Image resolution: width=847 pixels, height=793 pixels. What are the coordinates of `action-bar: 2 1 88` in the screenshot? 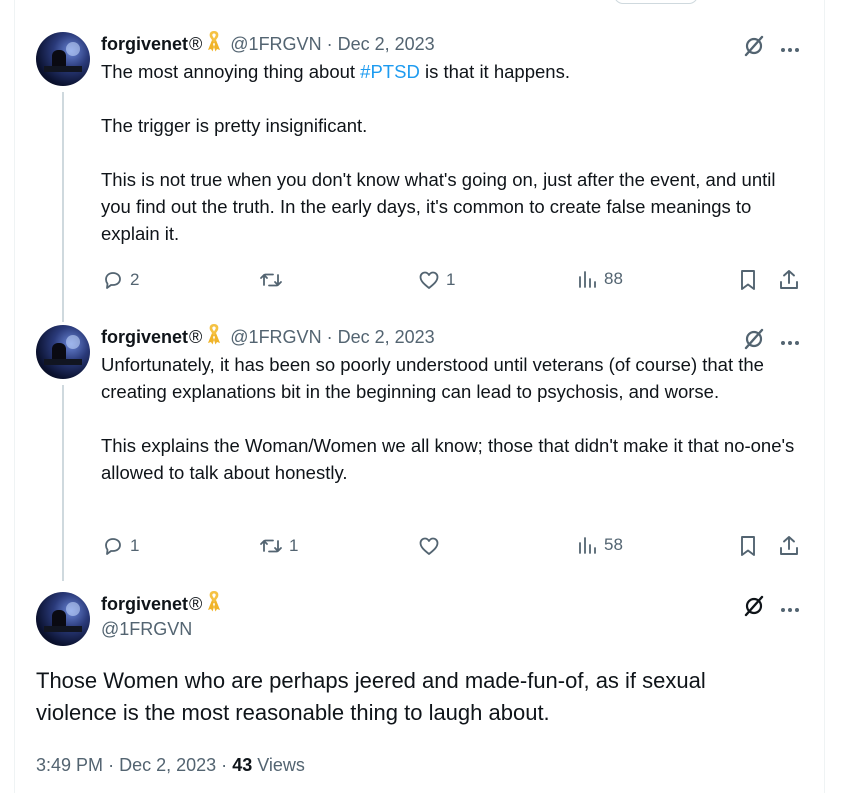 It's located at (451, 280).